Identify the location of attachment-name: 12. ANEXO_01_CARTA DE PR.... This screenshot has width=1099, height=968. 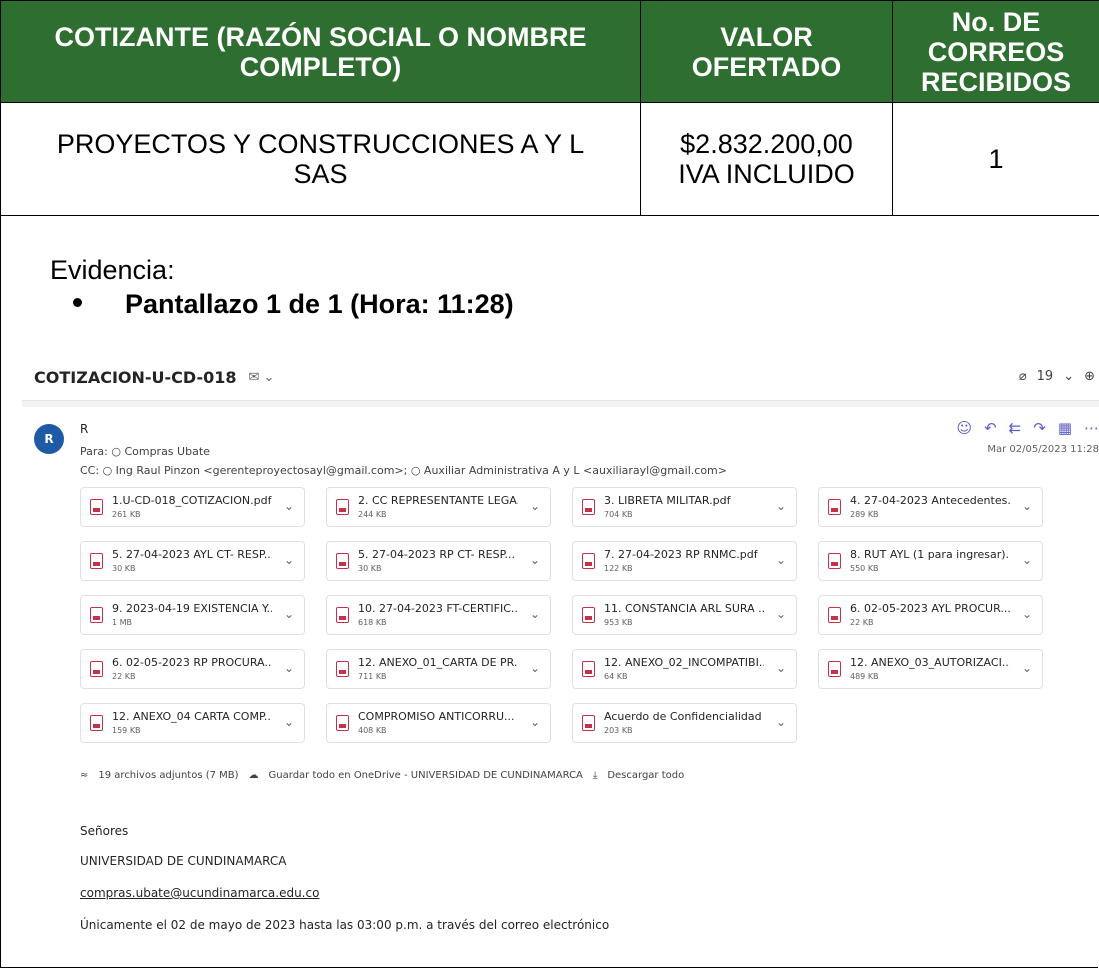
(438, 662).